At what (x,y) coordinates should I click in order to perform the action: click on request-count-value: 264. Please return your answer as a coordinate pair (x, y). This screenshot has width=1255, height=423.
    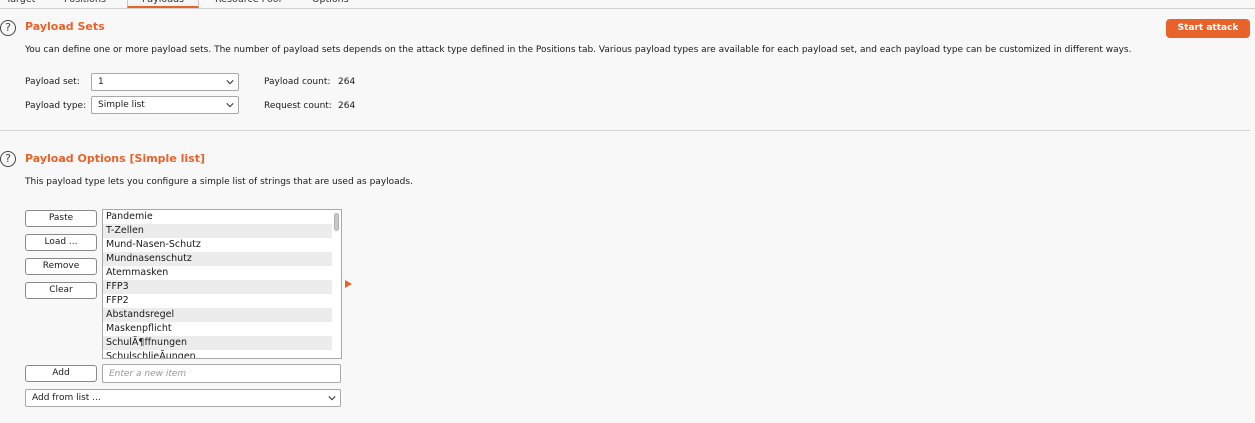
    Looking at the image, I should click on (347, 106).